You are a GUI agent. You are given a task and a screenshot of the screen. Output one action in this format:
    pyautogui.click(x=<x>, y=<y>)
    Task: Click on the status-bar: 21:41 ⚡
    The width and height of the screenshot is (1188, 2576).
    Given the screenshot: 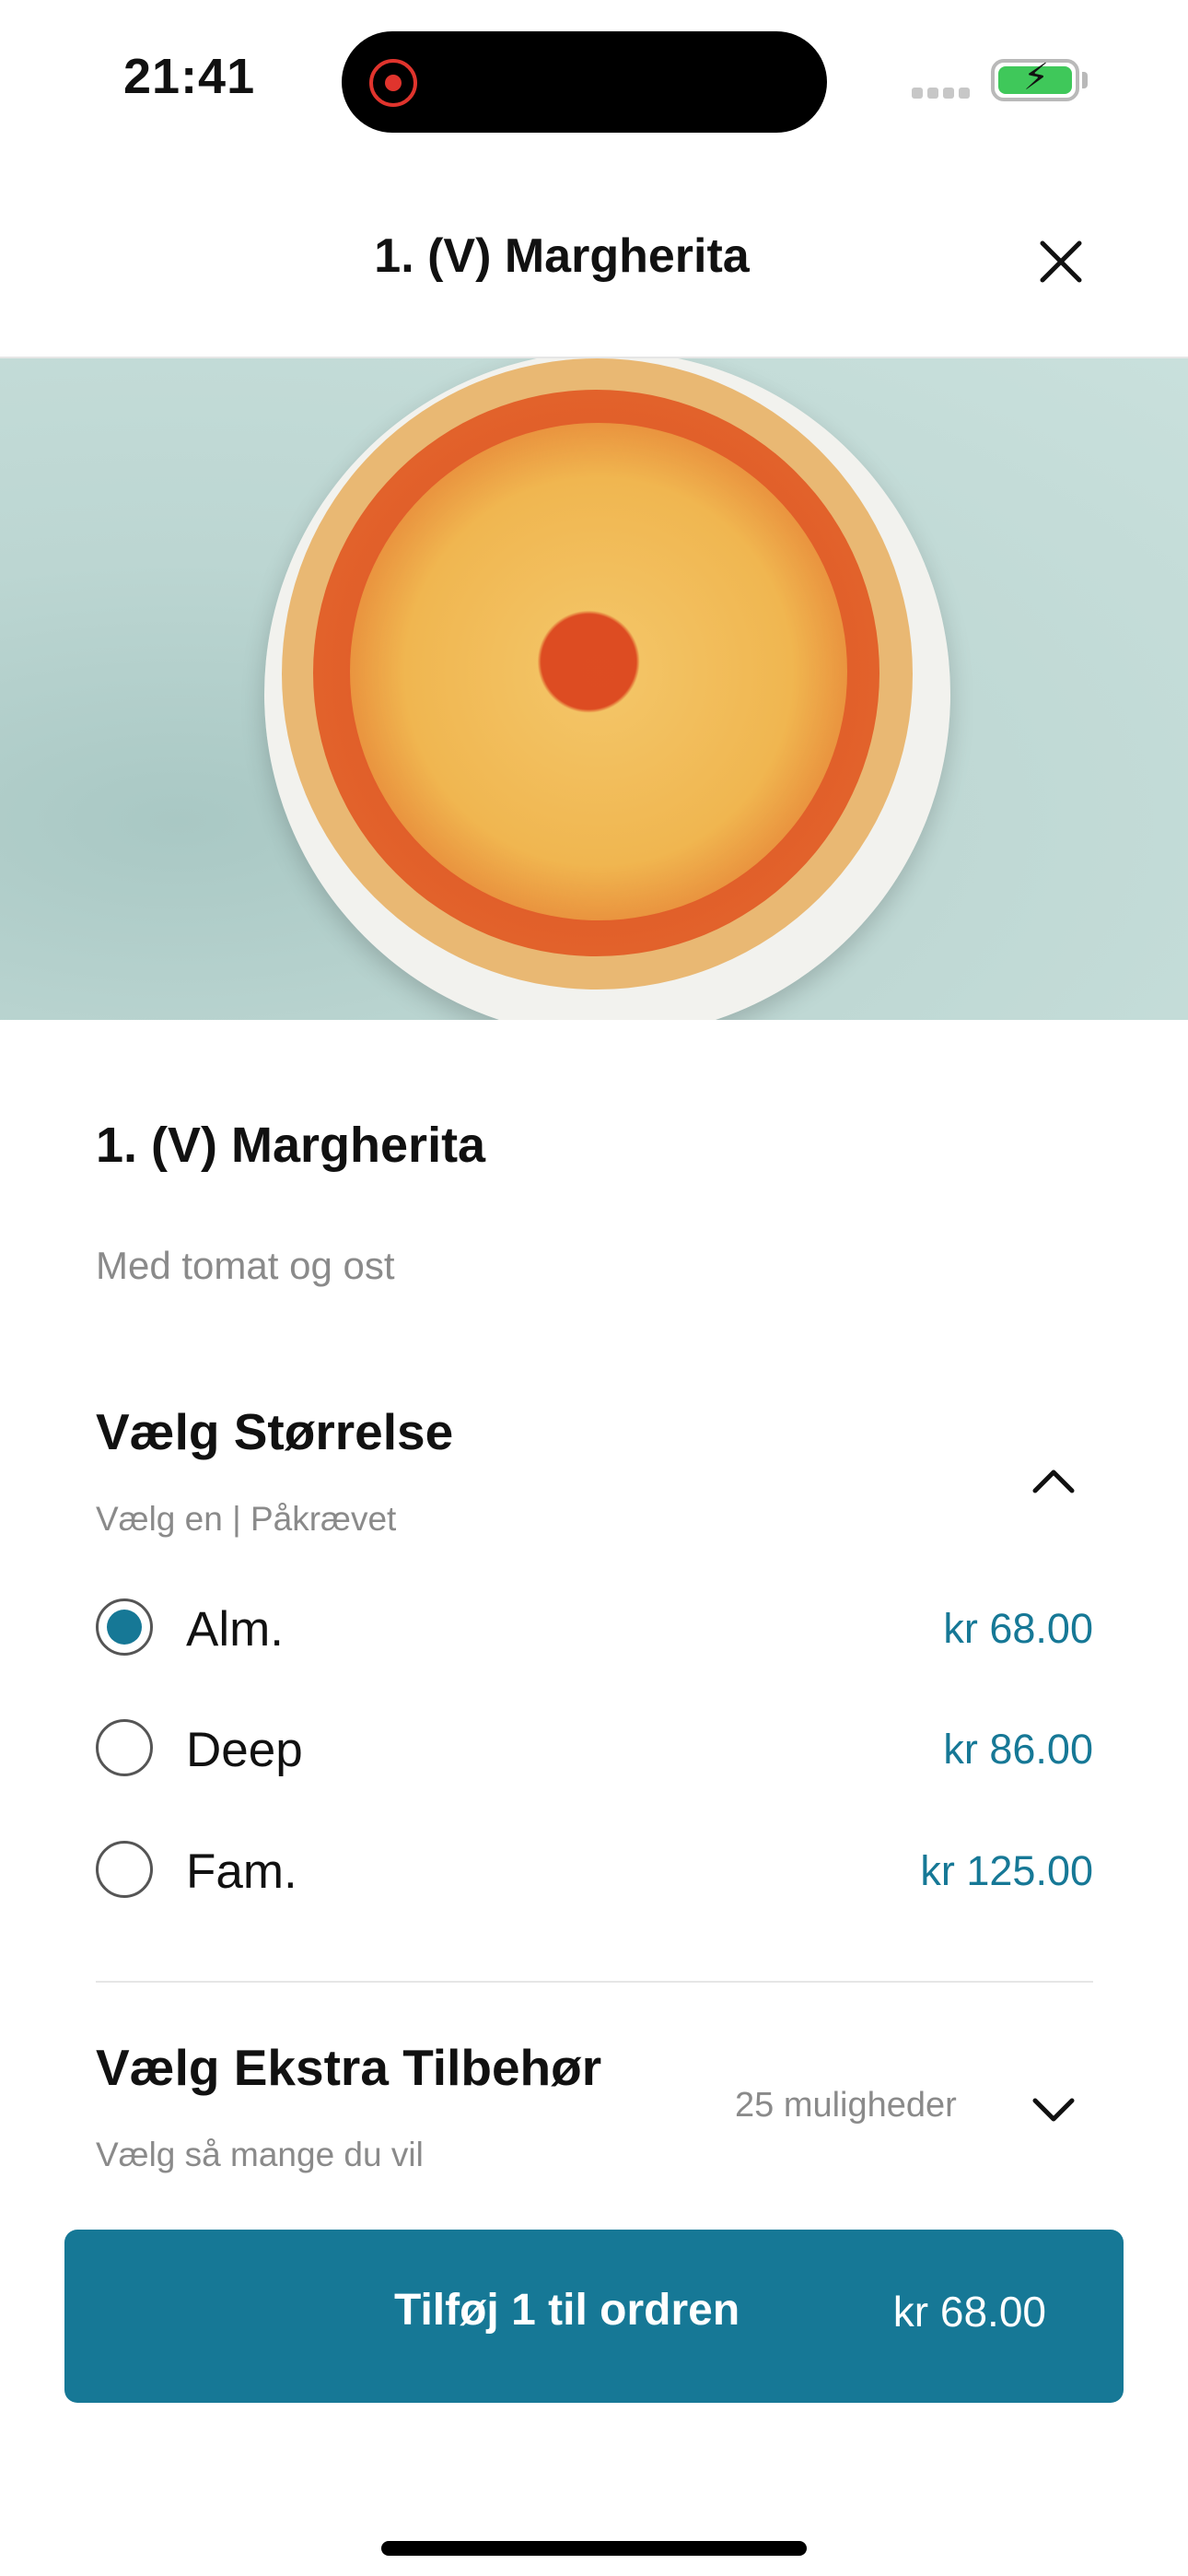 What is the action you would take?
    pyautogui.click(x=594, y=78)
    